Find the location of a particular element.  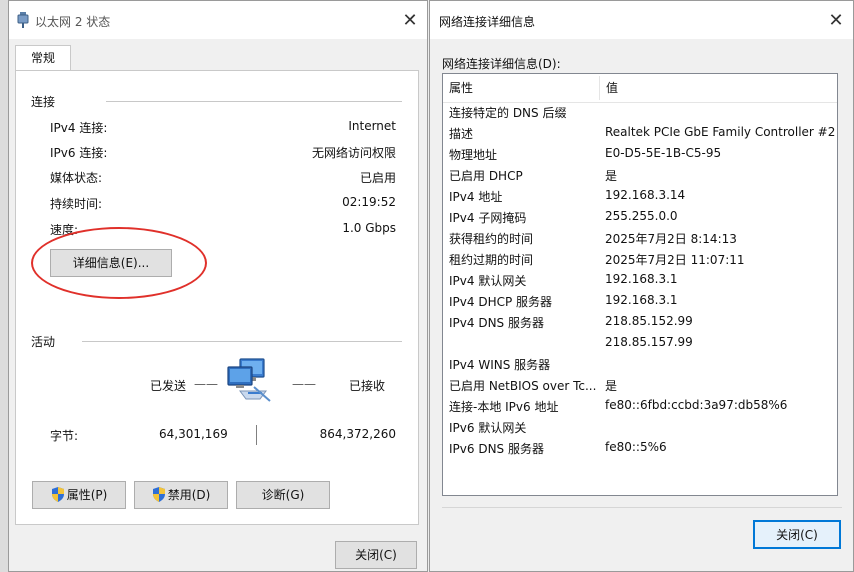

list-item-property: IPv4 子网掩码 is located at coordinates (488, 218).